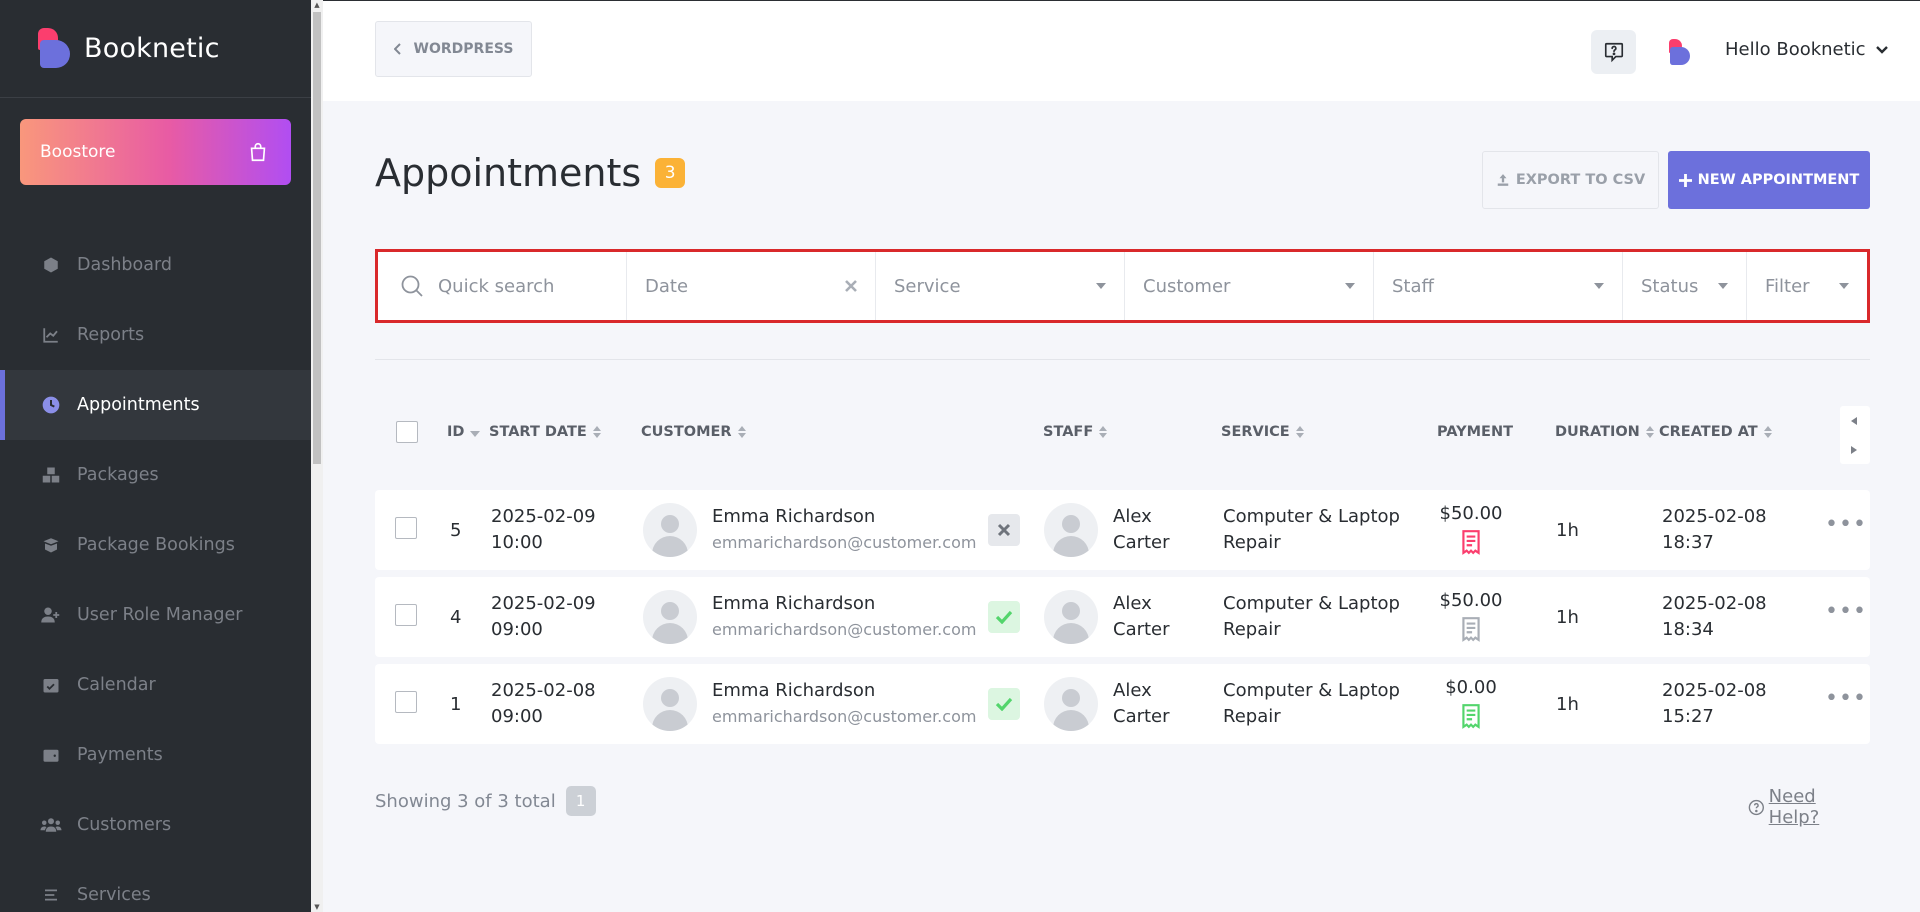 This screenshot has height=912, width=1920. I want to click on plus-icon, so click(1685, 180).